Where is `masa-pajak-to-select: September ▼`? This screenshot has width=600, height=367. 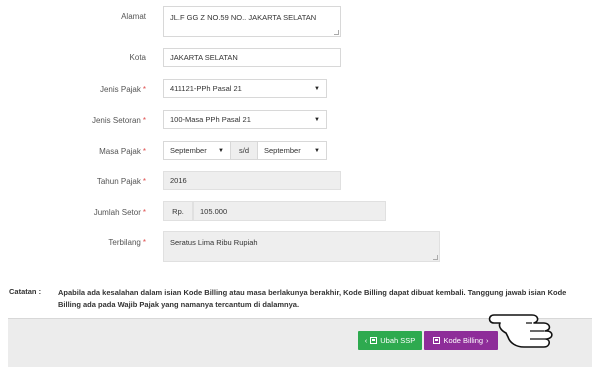
masa-pajak-to-select: September ▼ is located at coordinates (292, 150).